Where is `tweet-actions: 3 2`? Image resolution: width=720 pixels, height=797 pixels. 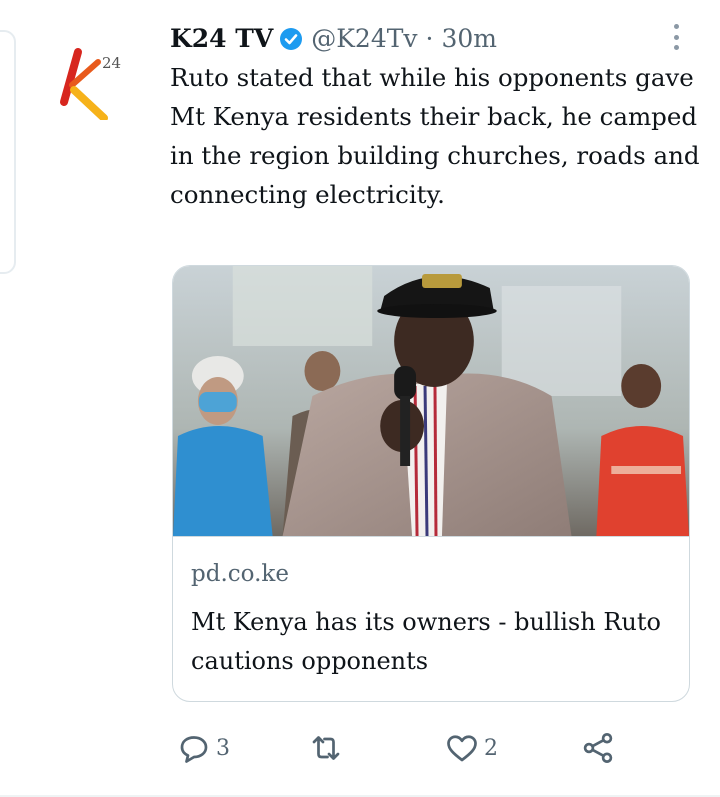
tweet-actions: 3 2 is located at coordinates (360, 748).